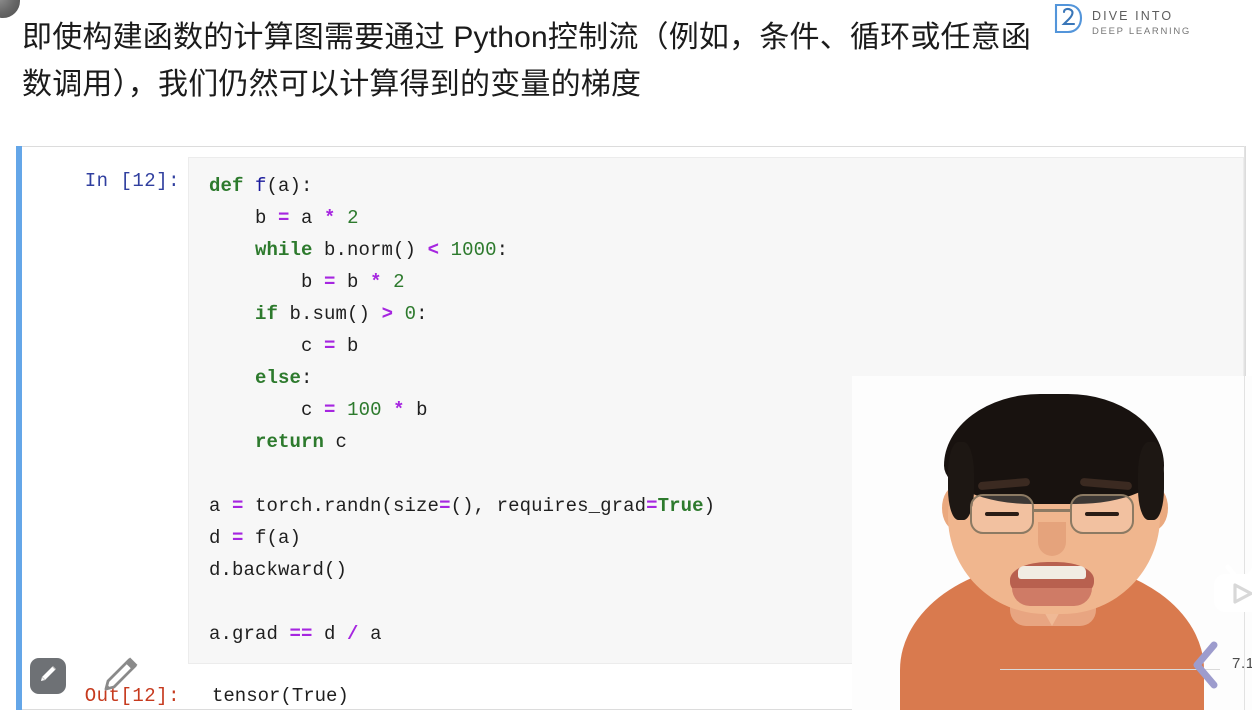  Describe the element at coordinates (1052, 572) in the screenshot. I see `presenter-teeth` at that location.